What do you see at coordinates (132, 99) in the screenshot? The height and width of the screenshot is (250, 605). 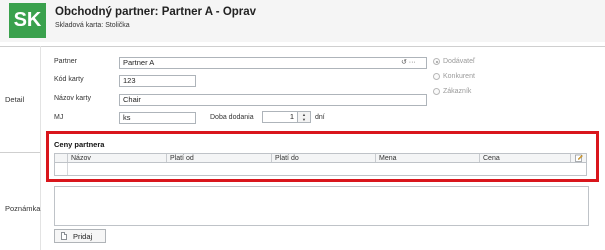 I see `card-name-value: Chair` at bounding box center [132, 99].